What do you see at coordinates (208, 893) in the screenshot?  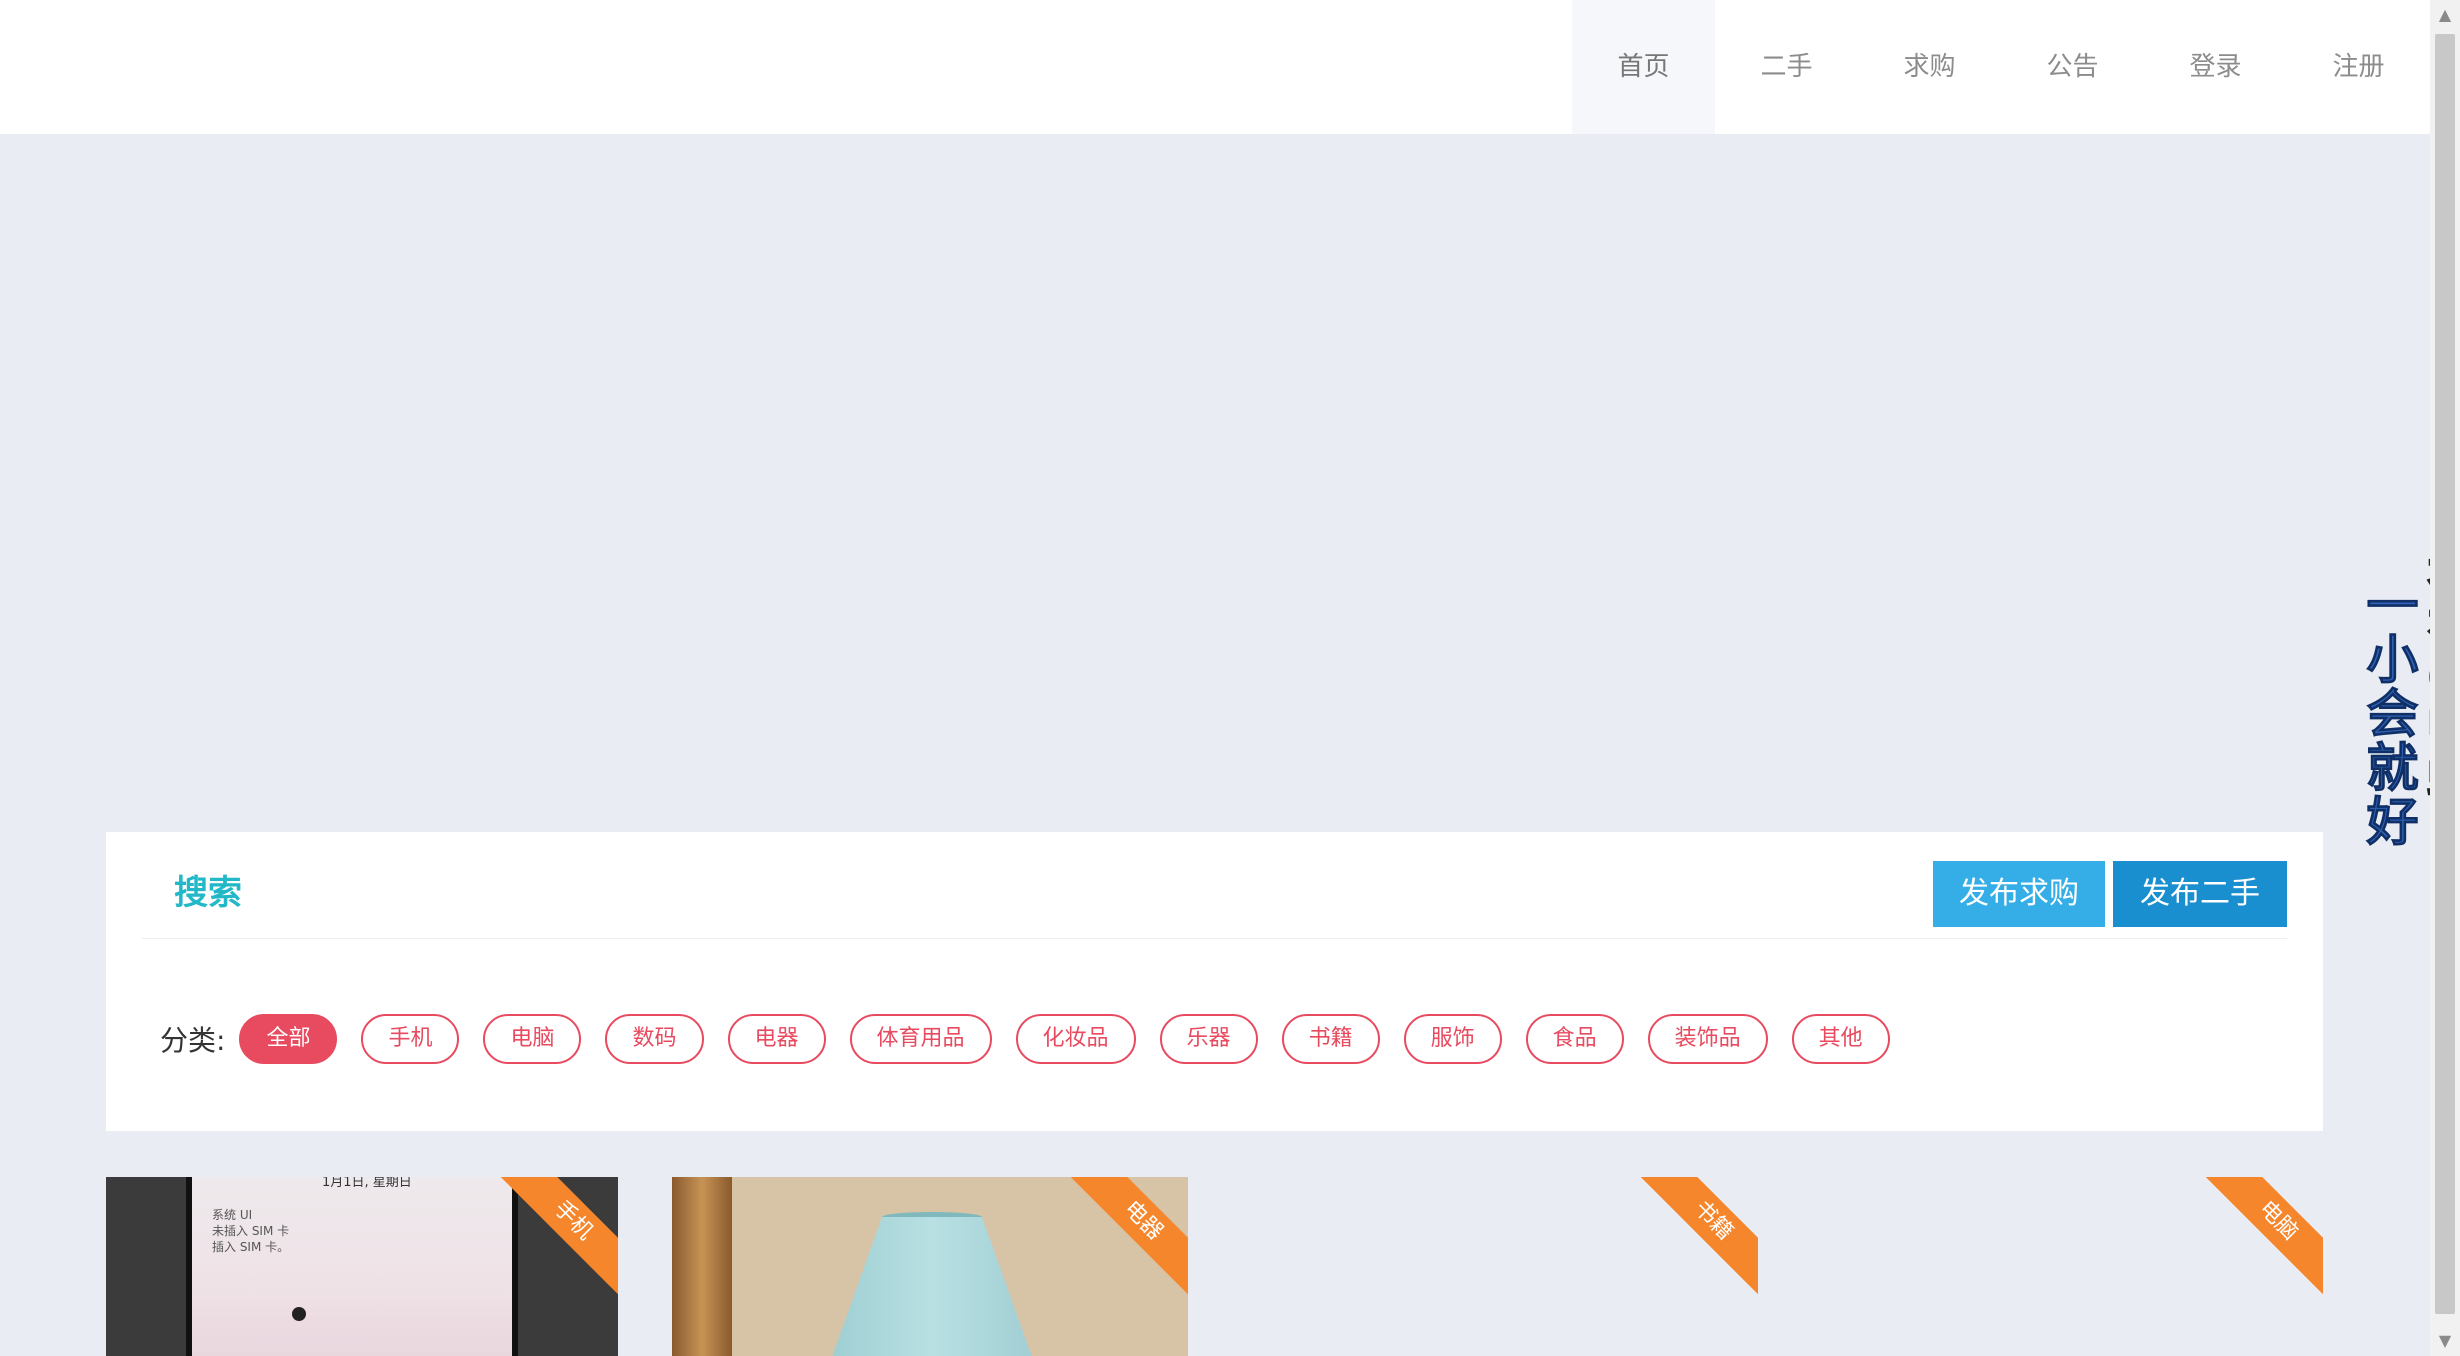 I see `search-title: 搜索` at bounding box center [208, 893].